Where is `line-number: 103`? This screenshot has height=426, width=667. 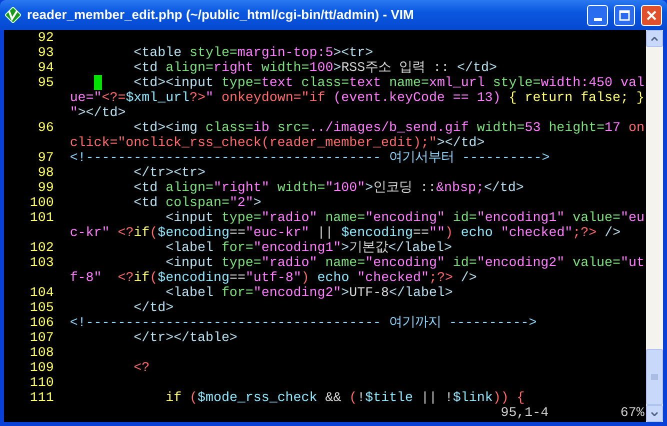
line-number: 103 is located at coordinates (41, 262).